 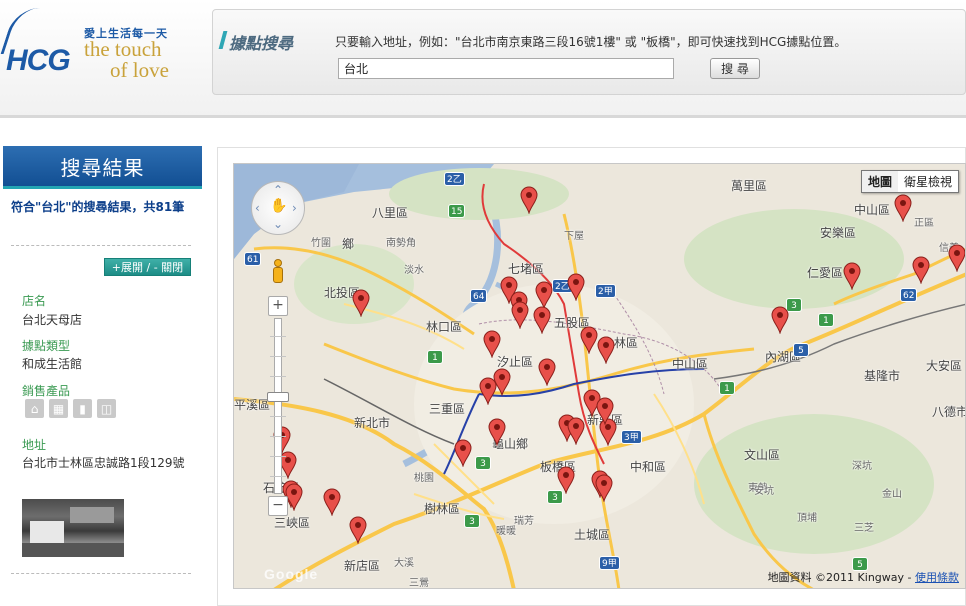 What do you see at coordinates (46, 346) in the screenshot?
I see `store-type-label: 據點類型` at bounding box center [46, 346].